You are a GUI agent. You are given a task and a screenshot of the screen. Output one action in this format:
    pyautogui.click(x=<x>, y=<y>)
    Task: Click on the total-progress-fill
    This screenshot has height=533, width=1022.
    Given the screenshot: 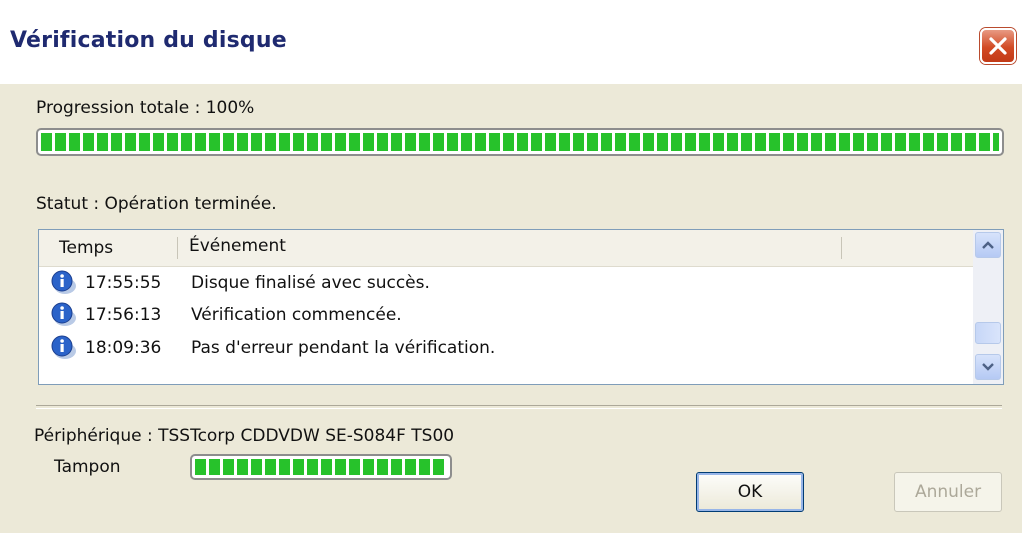 What is the action you would take?
    pyautogui.click(x=520, y=142)
    